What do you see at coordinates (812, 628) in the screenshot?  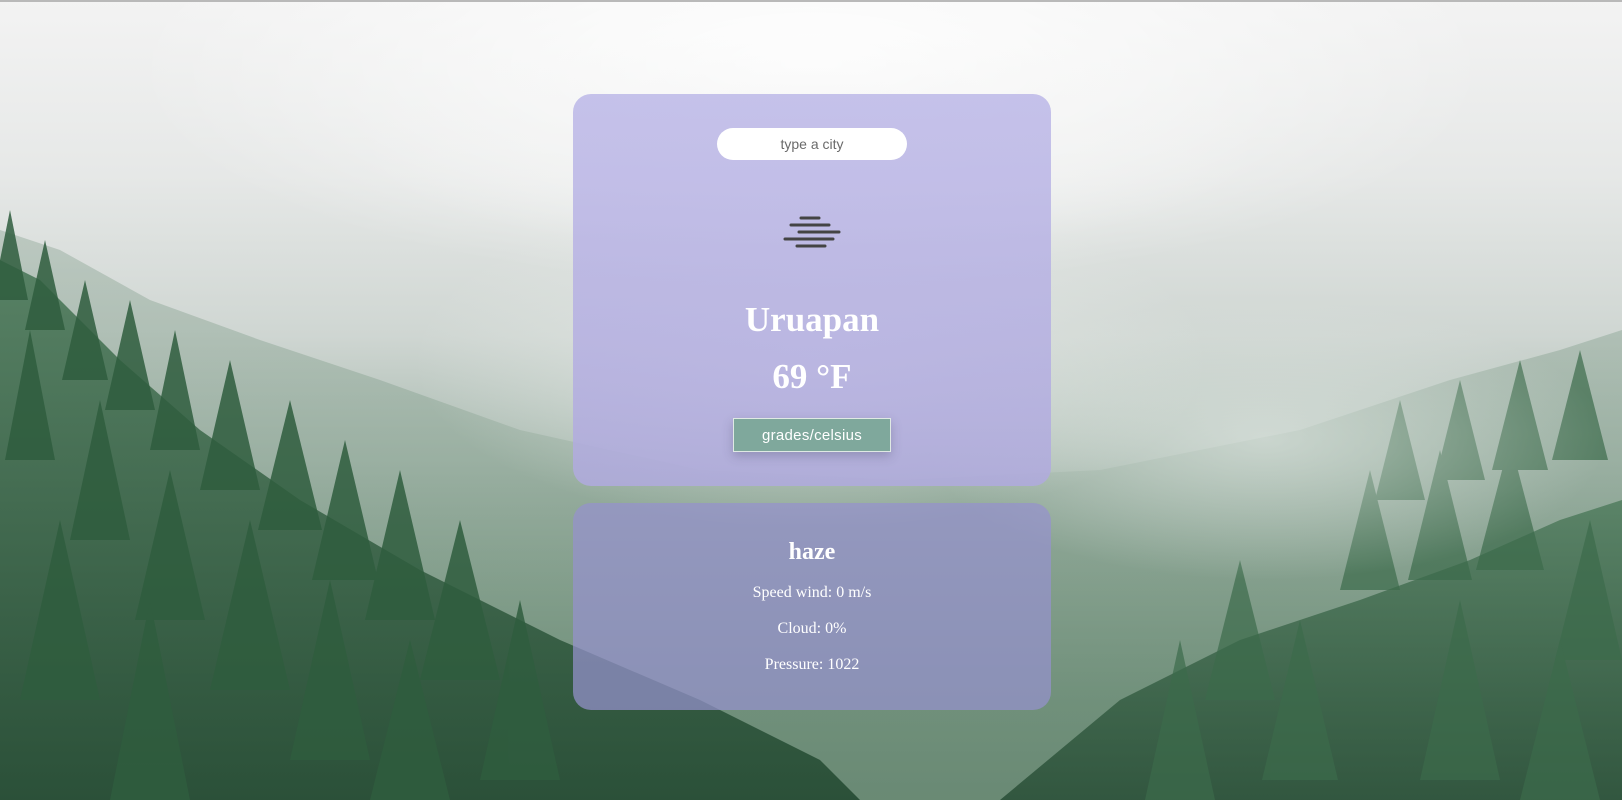 I see `cloud-coverage: Cloud: 0%` at bounding box center [812, 628].